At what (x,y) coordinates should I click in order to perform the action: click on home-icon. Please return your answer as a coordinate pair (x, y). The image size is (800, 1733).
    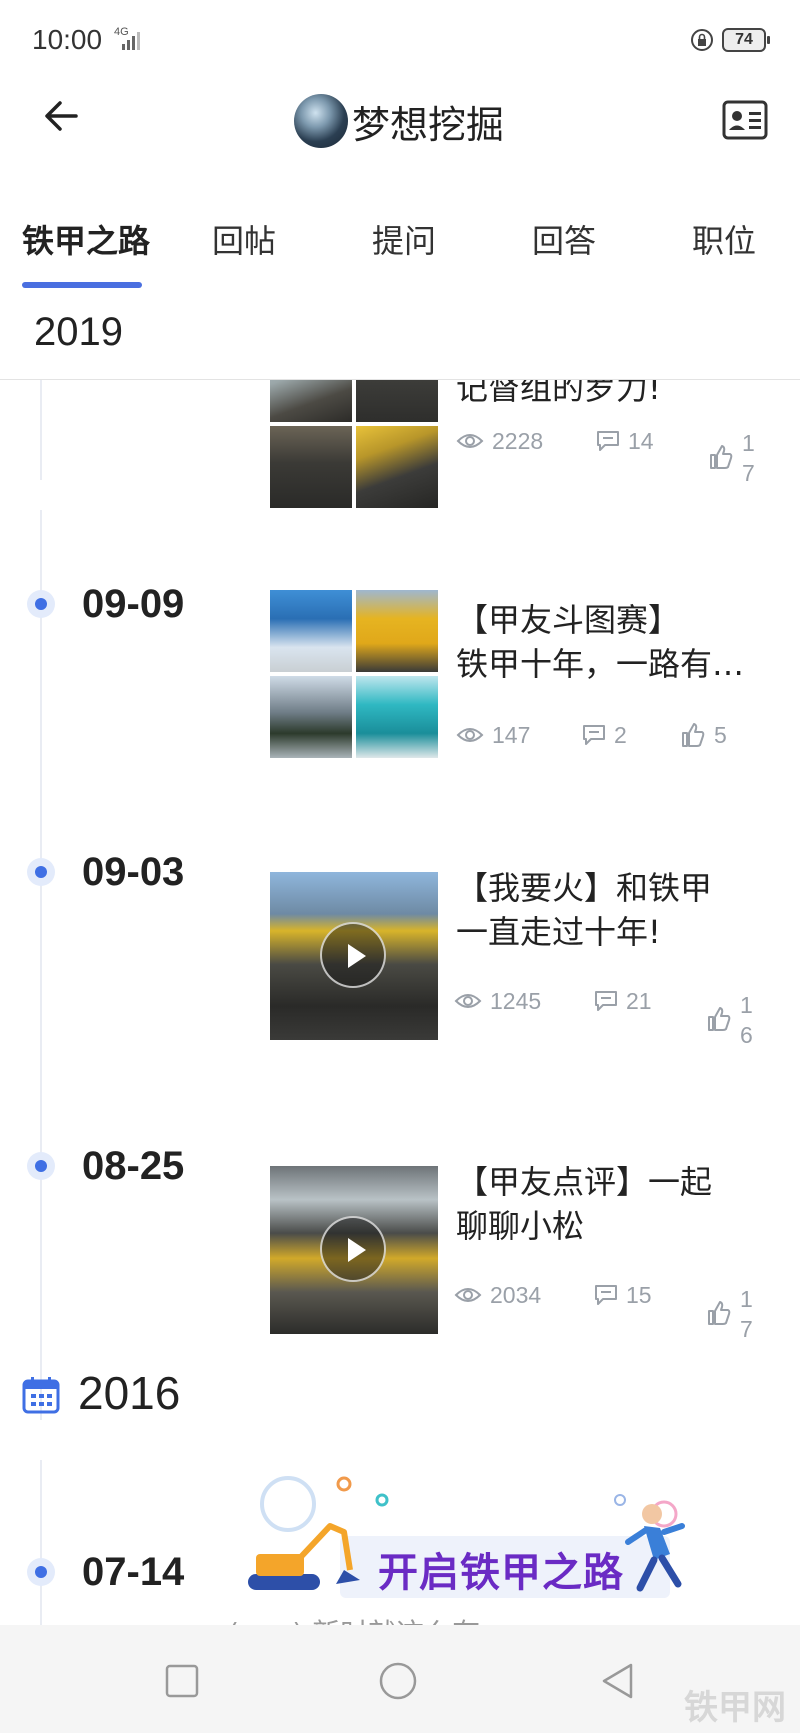
    Looking at the image, I should click on (398, 1681).